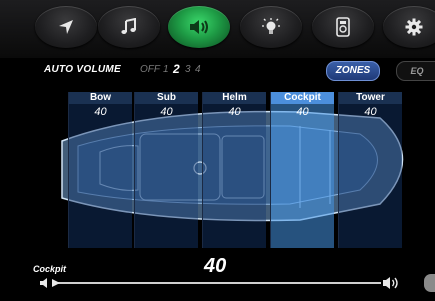 Image resolution: width=435 pixels, height=301 pixels. I want to click on selected-zone-label: Cockpit, so click(50, 269).